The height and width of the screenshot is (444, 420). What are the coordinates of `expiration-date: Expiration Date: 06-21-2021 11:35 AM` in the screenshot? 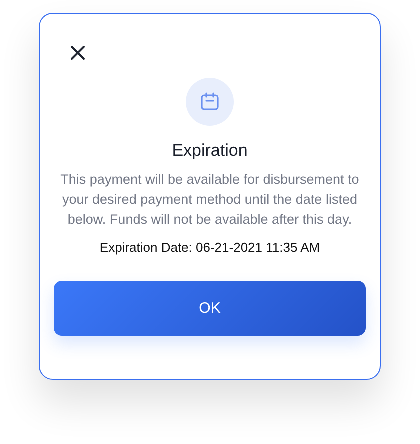 It's located at (210, 248).